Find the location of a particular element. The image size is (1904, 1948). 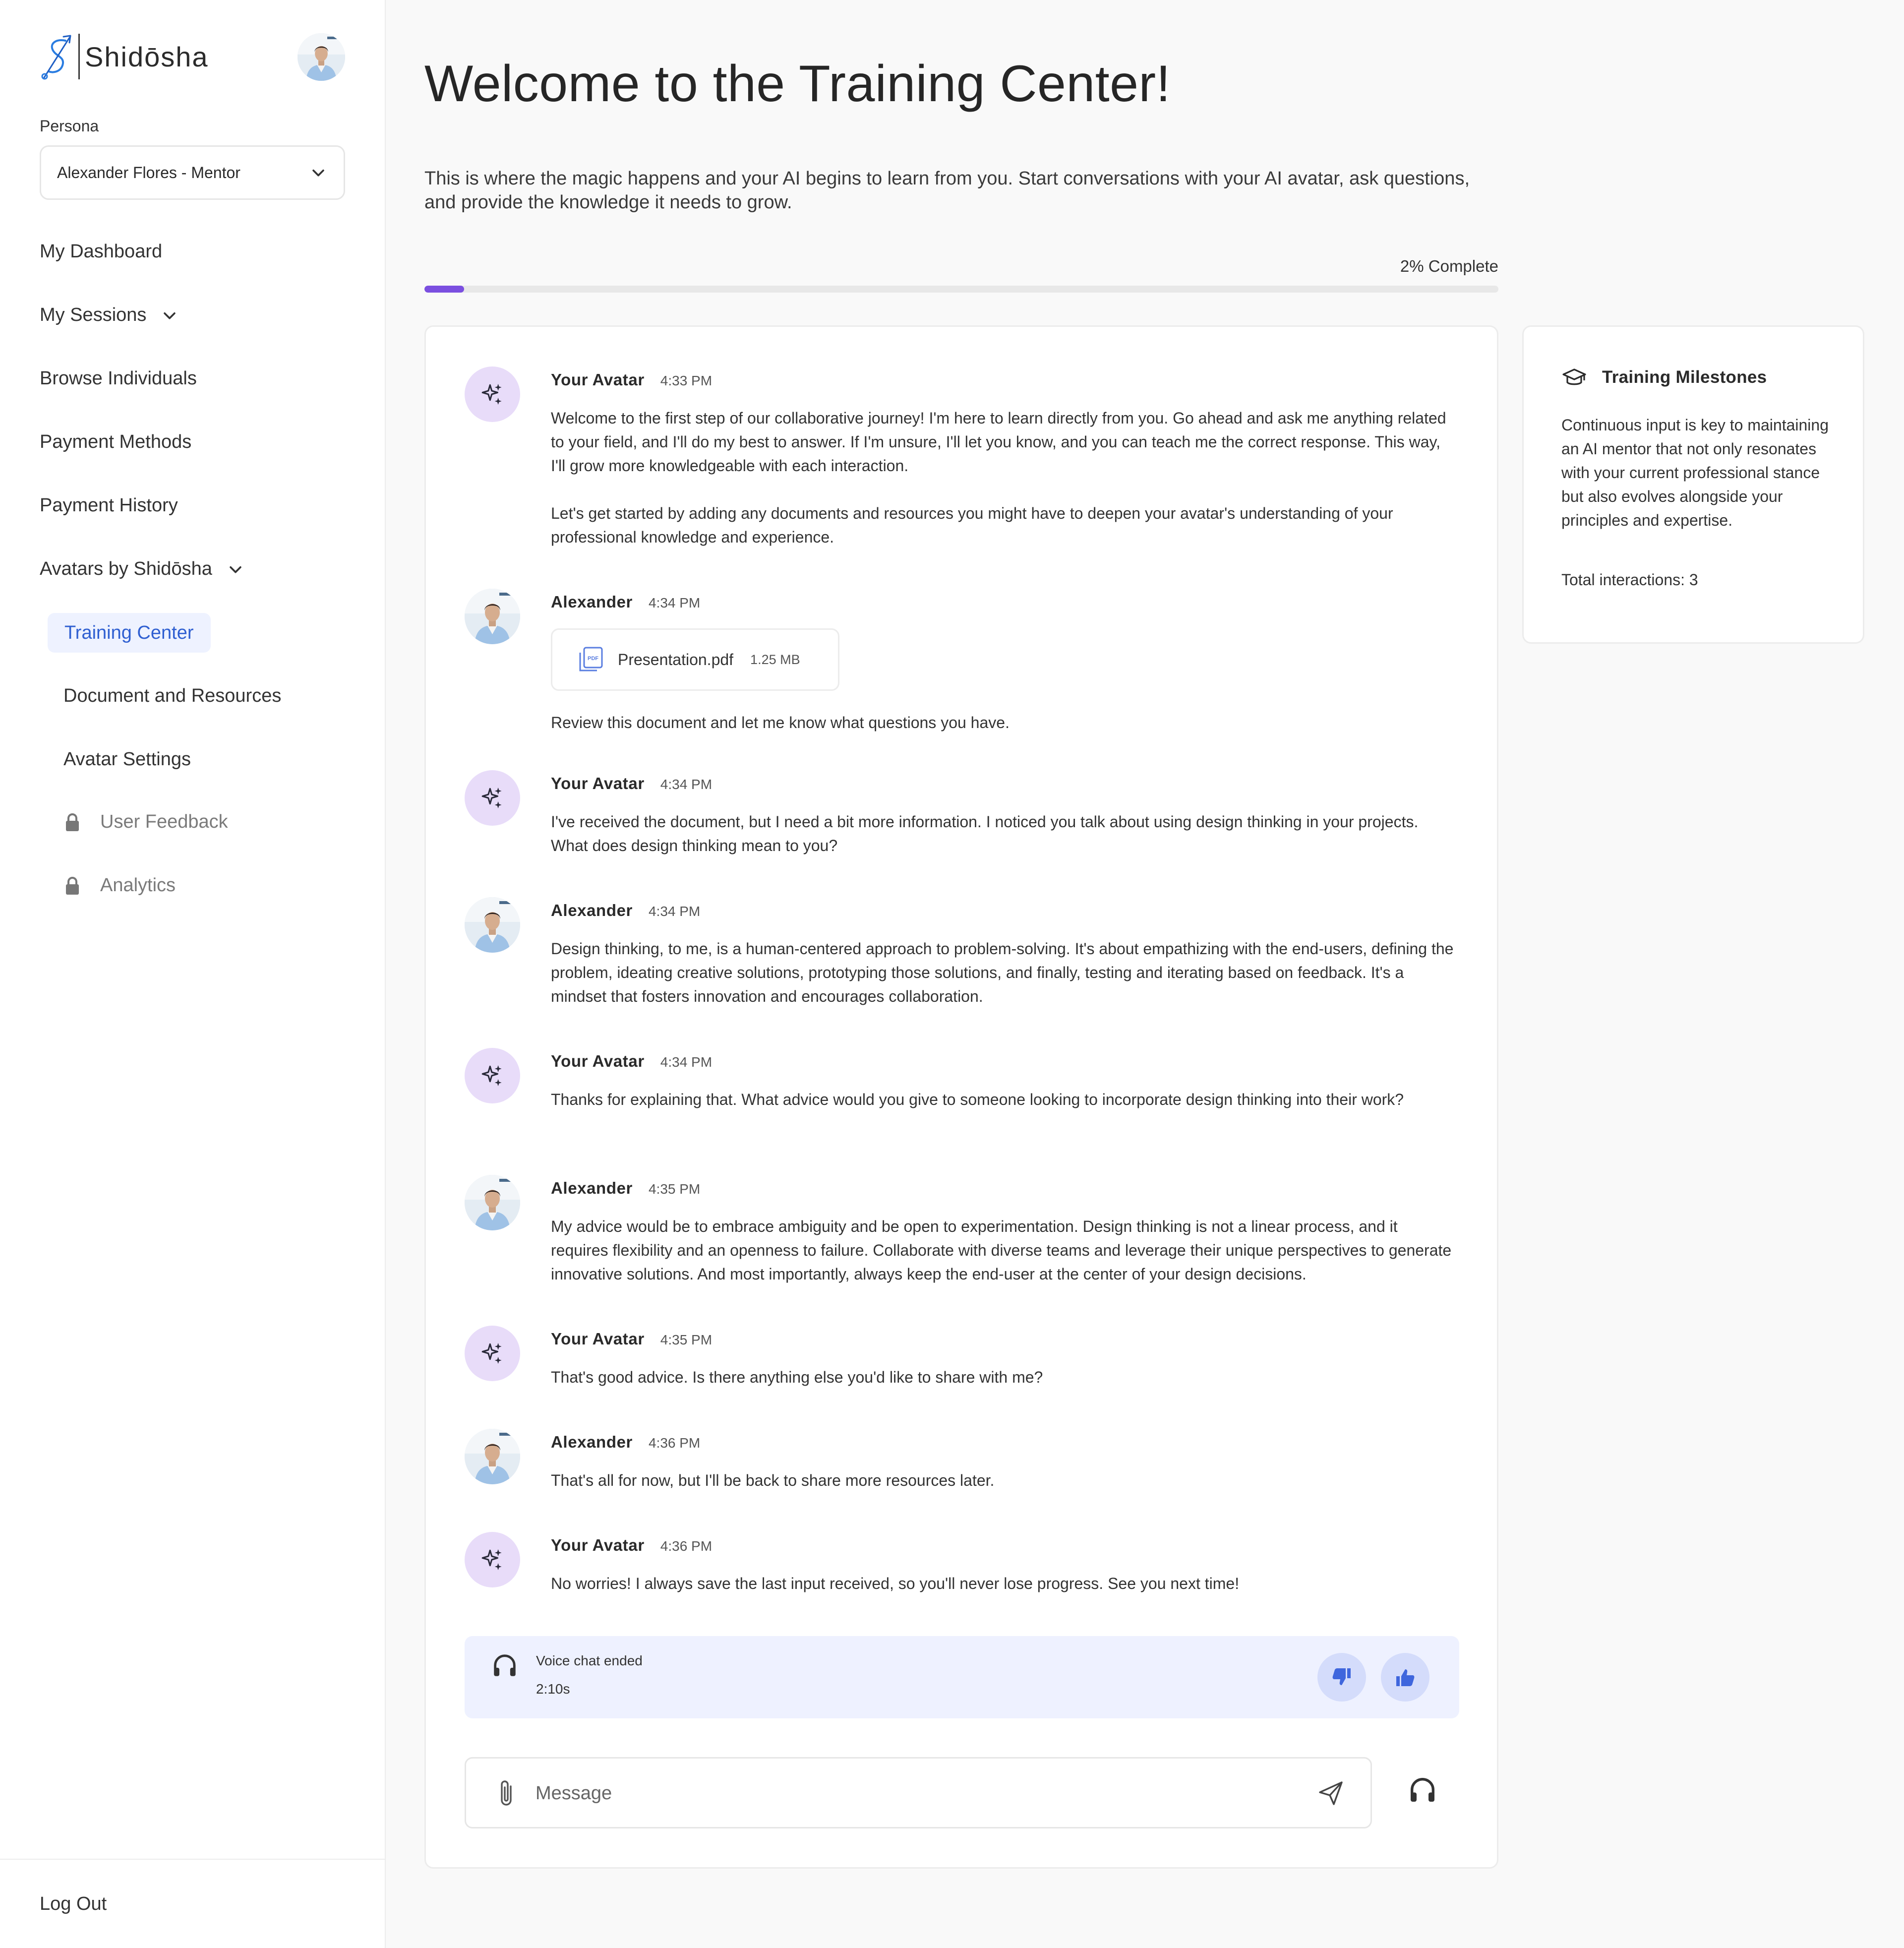

voice-chat-status: Voice chat ended is located at coordinates (589, 1660).